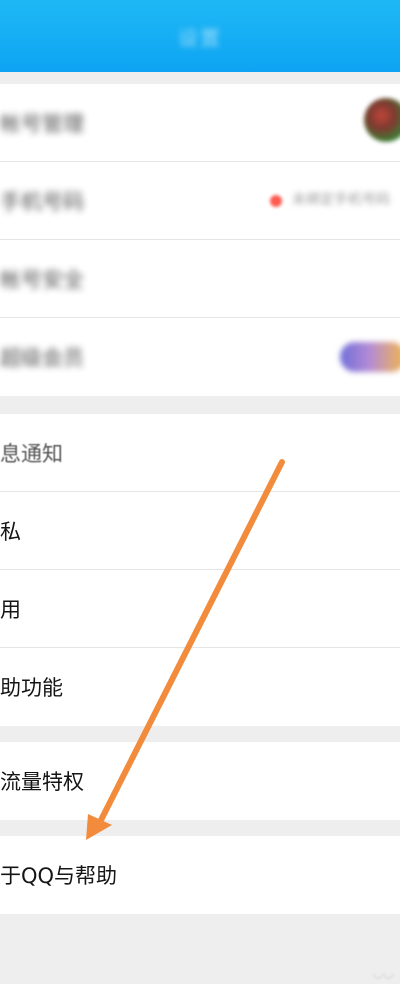  What do you see at coordinates (42, 123) in the screenshot?
I see `account-management-label: 帐号管理` at bounding box center [42, 123].